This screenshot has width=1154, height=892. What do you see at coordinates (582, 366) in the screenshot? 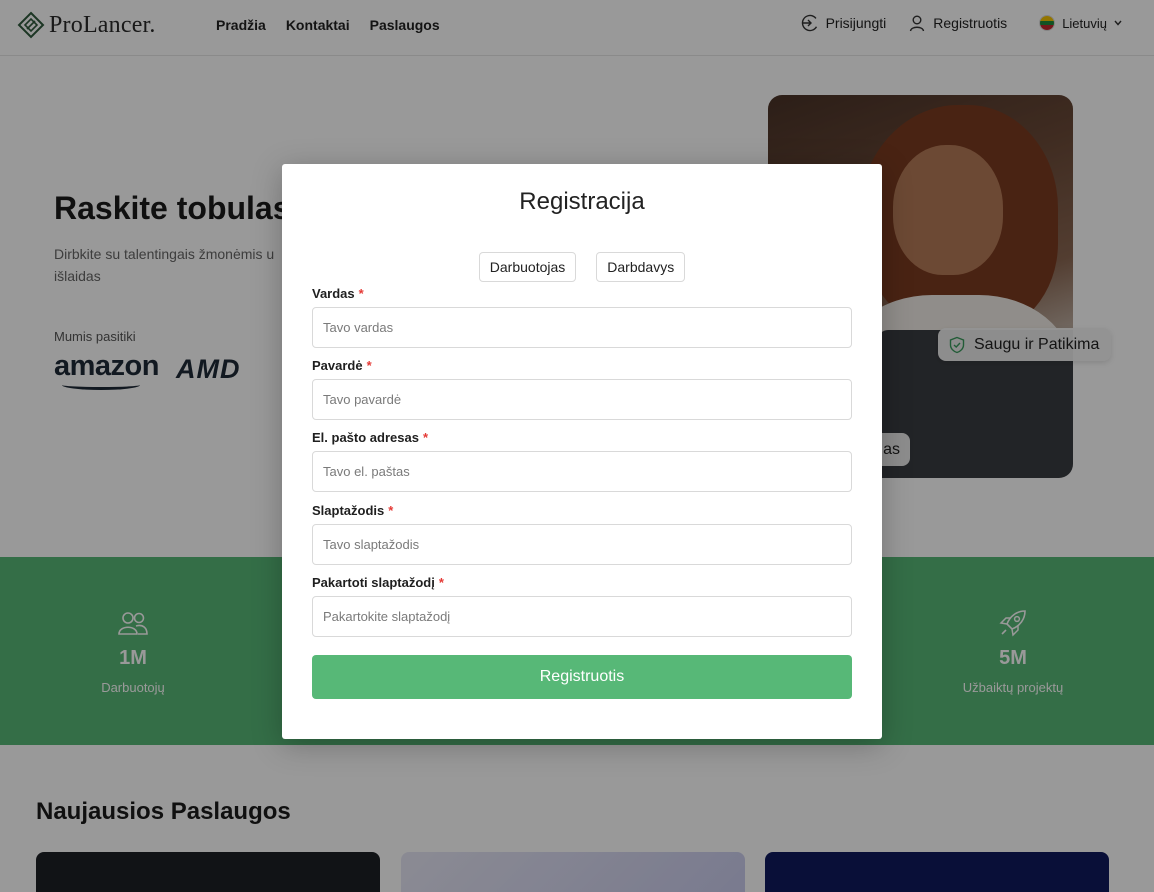
I see `last-name-label: Pavardė *` at bounding box center [582, 366].